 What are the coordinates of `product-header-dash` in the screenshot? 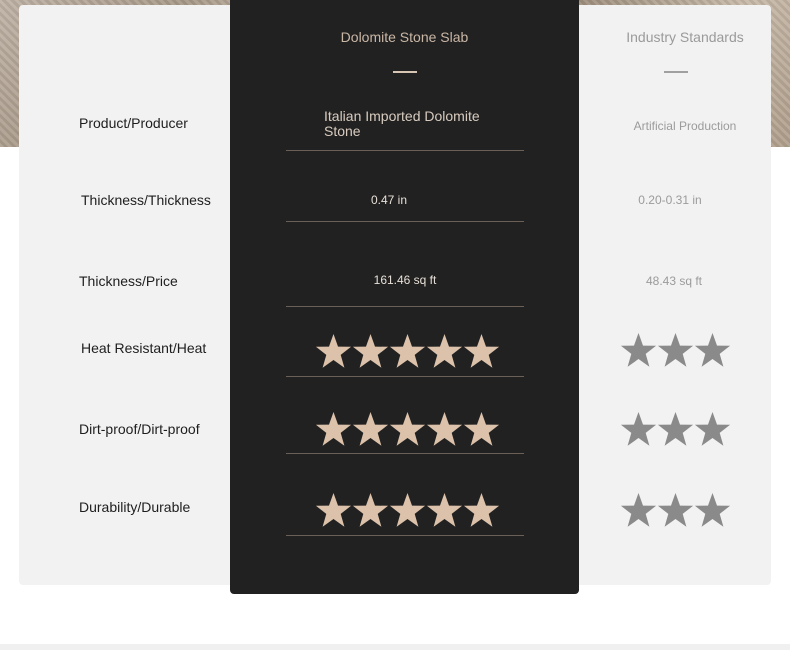 It's located at (405, 72).